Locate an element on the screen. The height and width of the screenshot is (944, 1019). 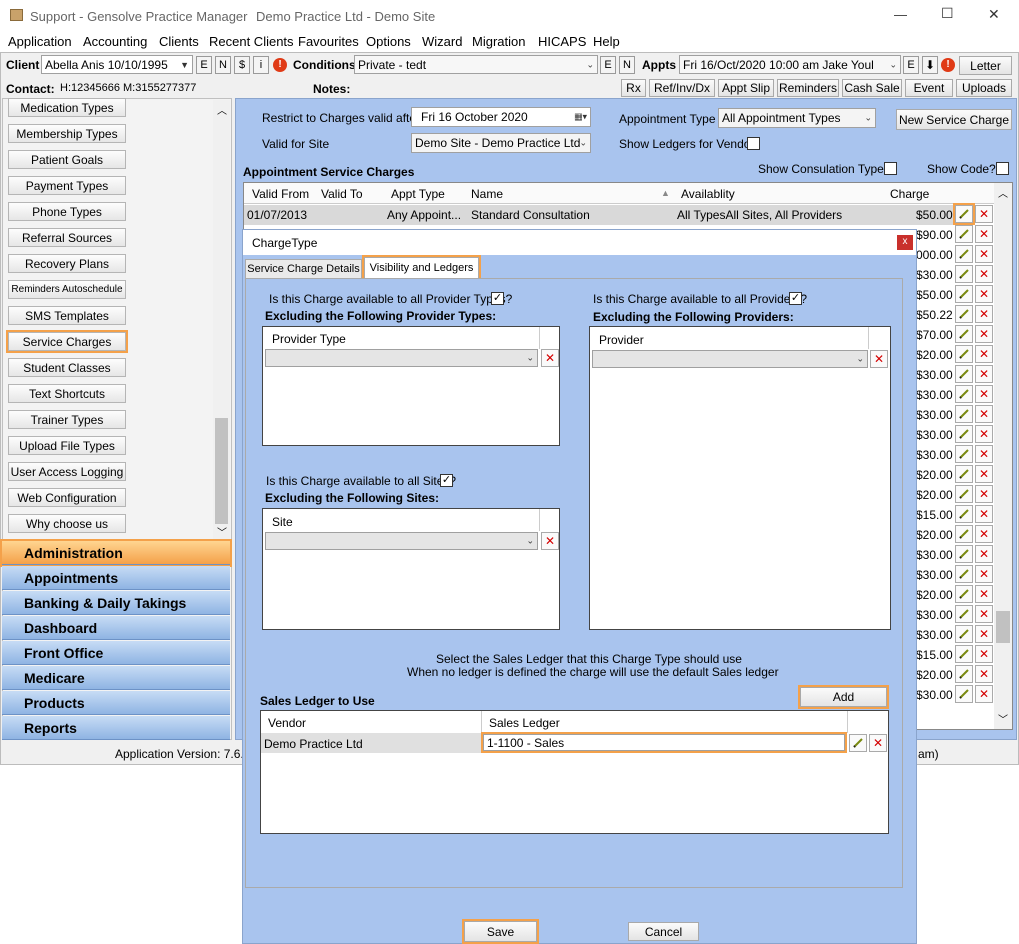
alert-icon: ! is located at coordinates (280, 65).